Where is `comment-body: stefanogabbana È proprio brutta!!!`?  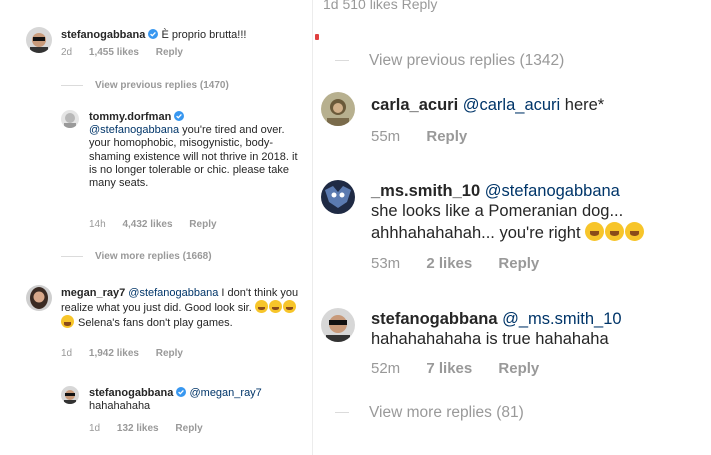 comment-body: stefanogabbana È proprio brutta!!! is located at coordinates (181, 35).